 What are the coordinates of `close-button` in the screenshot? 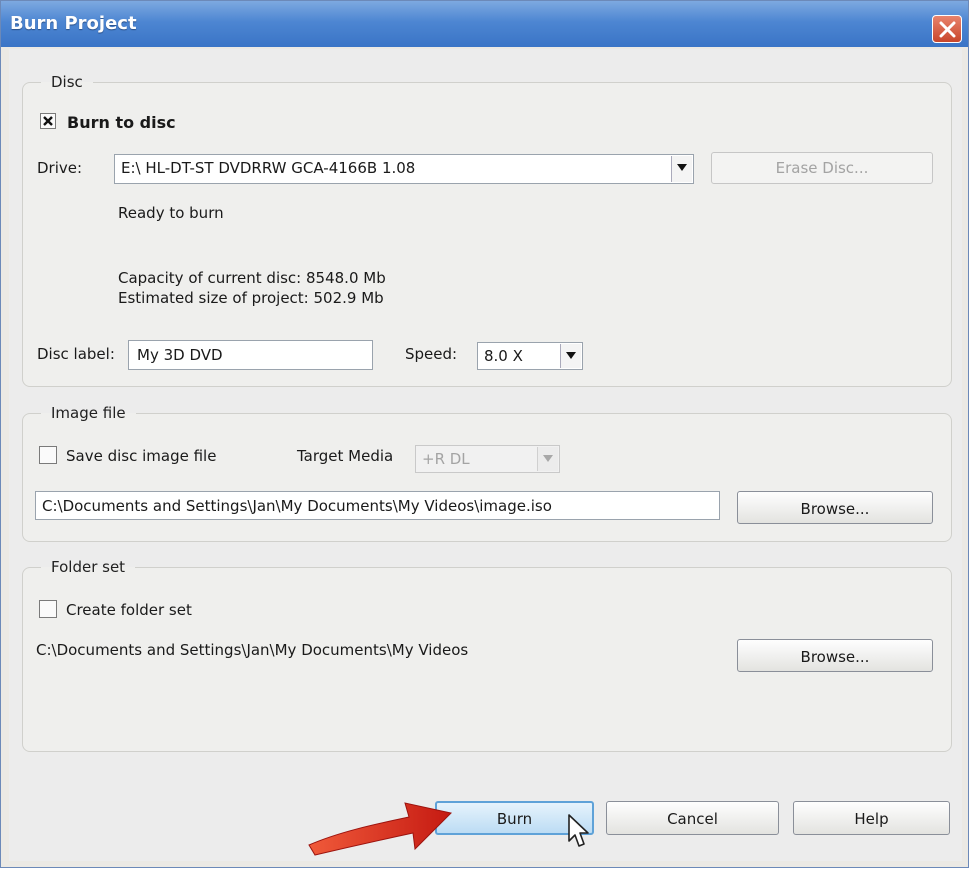 It's located at (947, 29).